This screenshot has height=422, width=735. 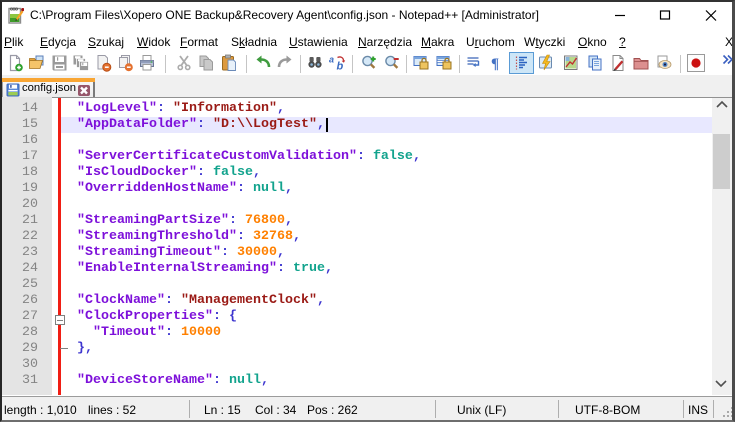 What do you see at coordinates (340, 67) in the screenshot?
I see `svg-text: b` at bounding box center [340, 67].